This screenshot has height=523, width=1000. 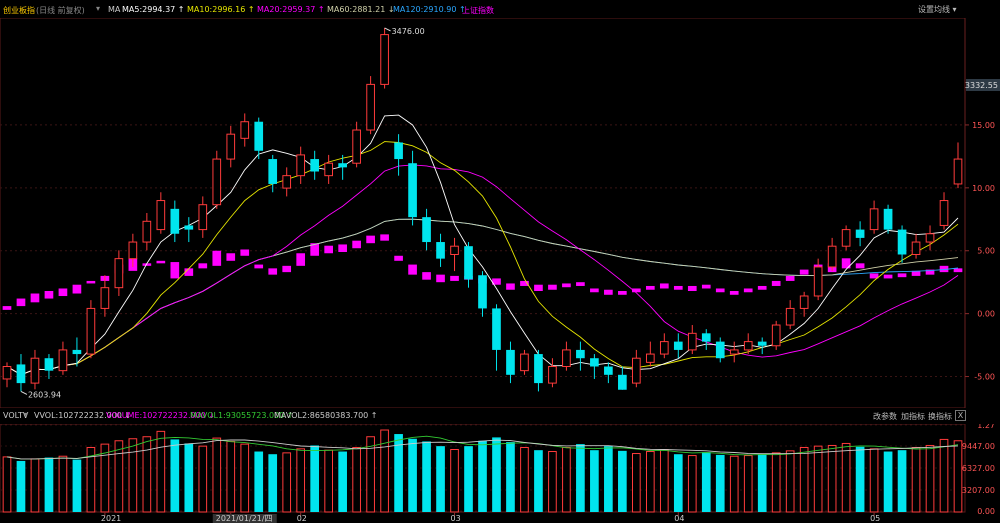 I want to click on volume-tick-label: 9447.00, so click(x=978, y=446).